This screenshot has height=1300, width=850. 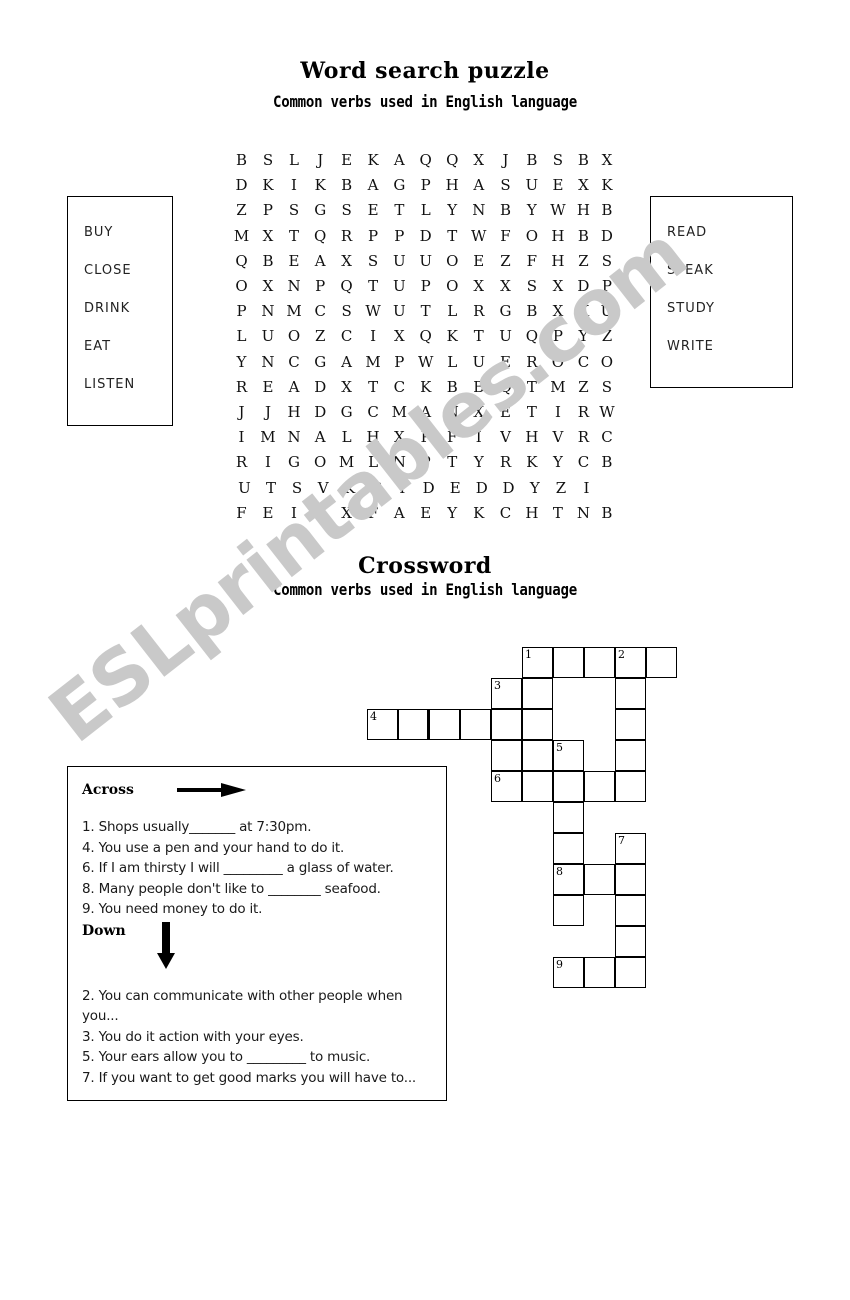 I want to click on wordsearch-row: READXTCKBBQTMZS, so click(x=423, y=387).